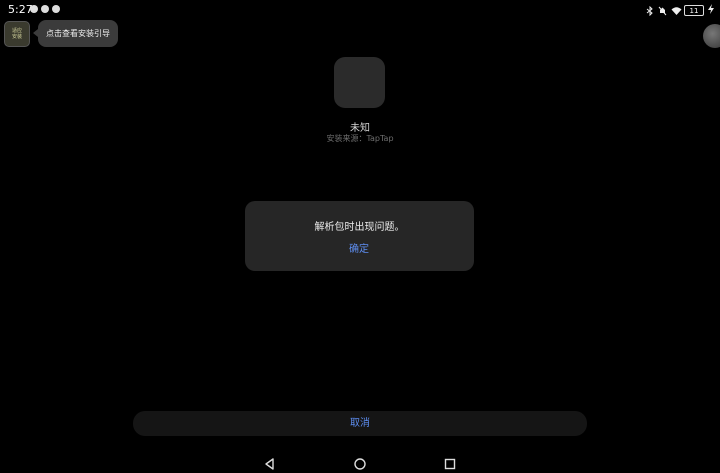 This screenshot has width=720, height=473. I want to click on parse-error-dialog: 解析包时出现问题。 确定, so click(359, 236).